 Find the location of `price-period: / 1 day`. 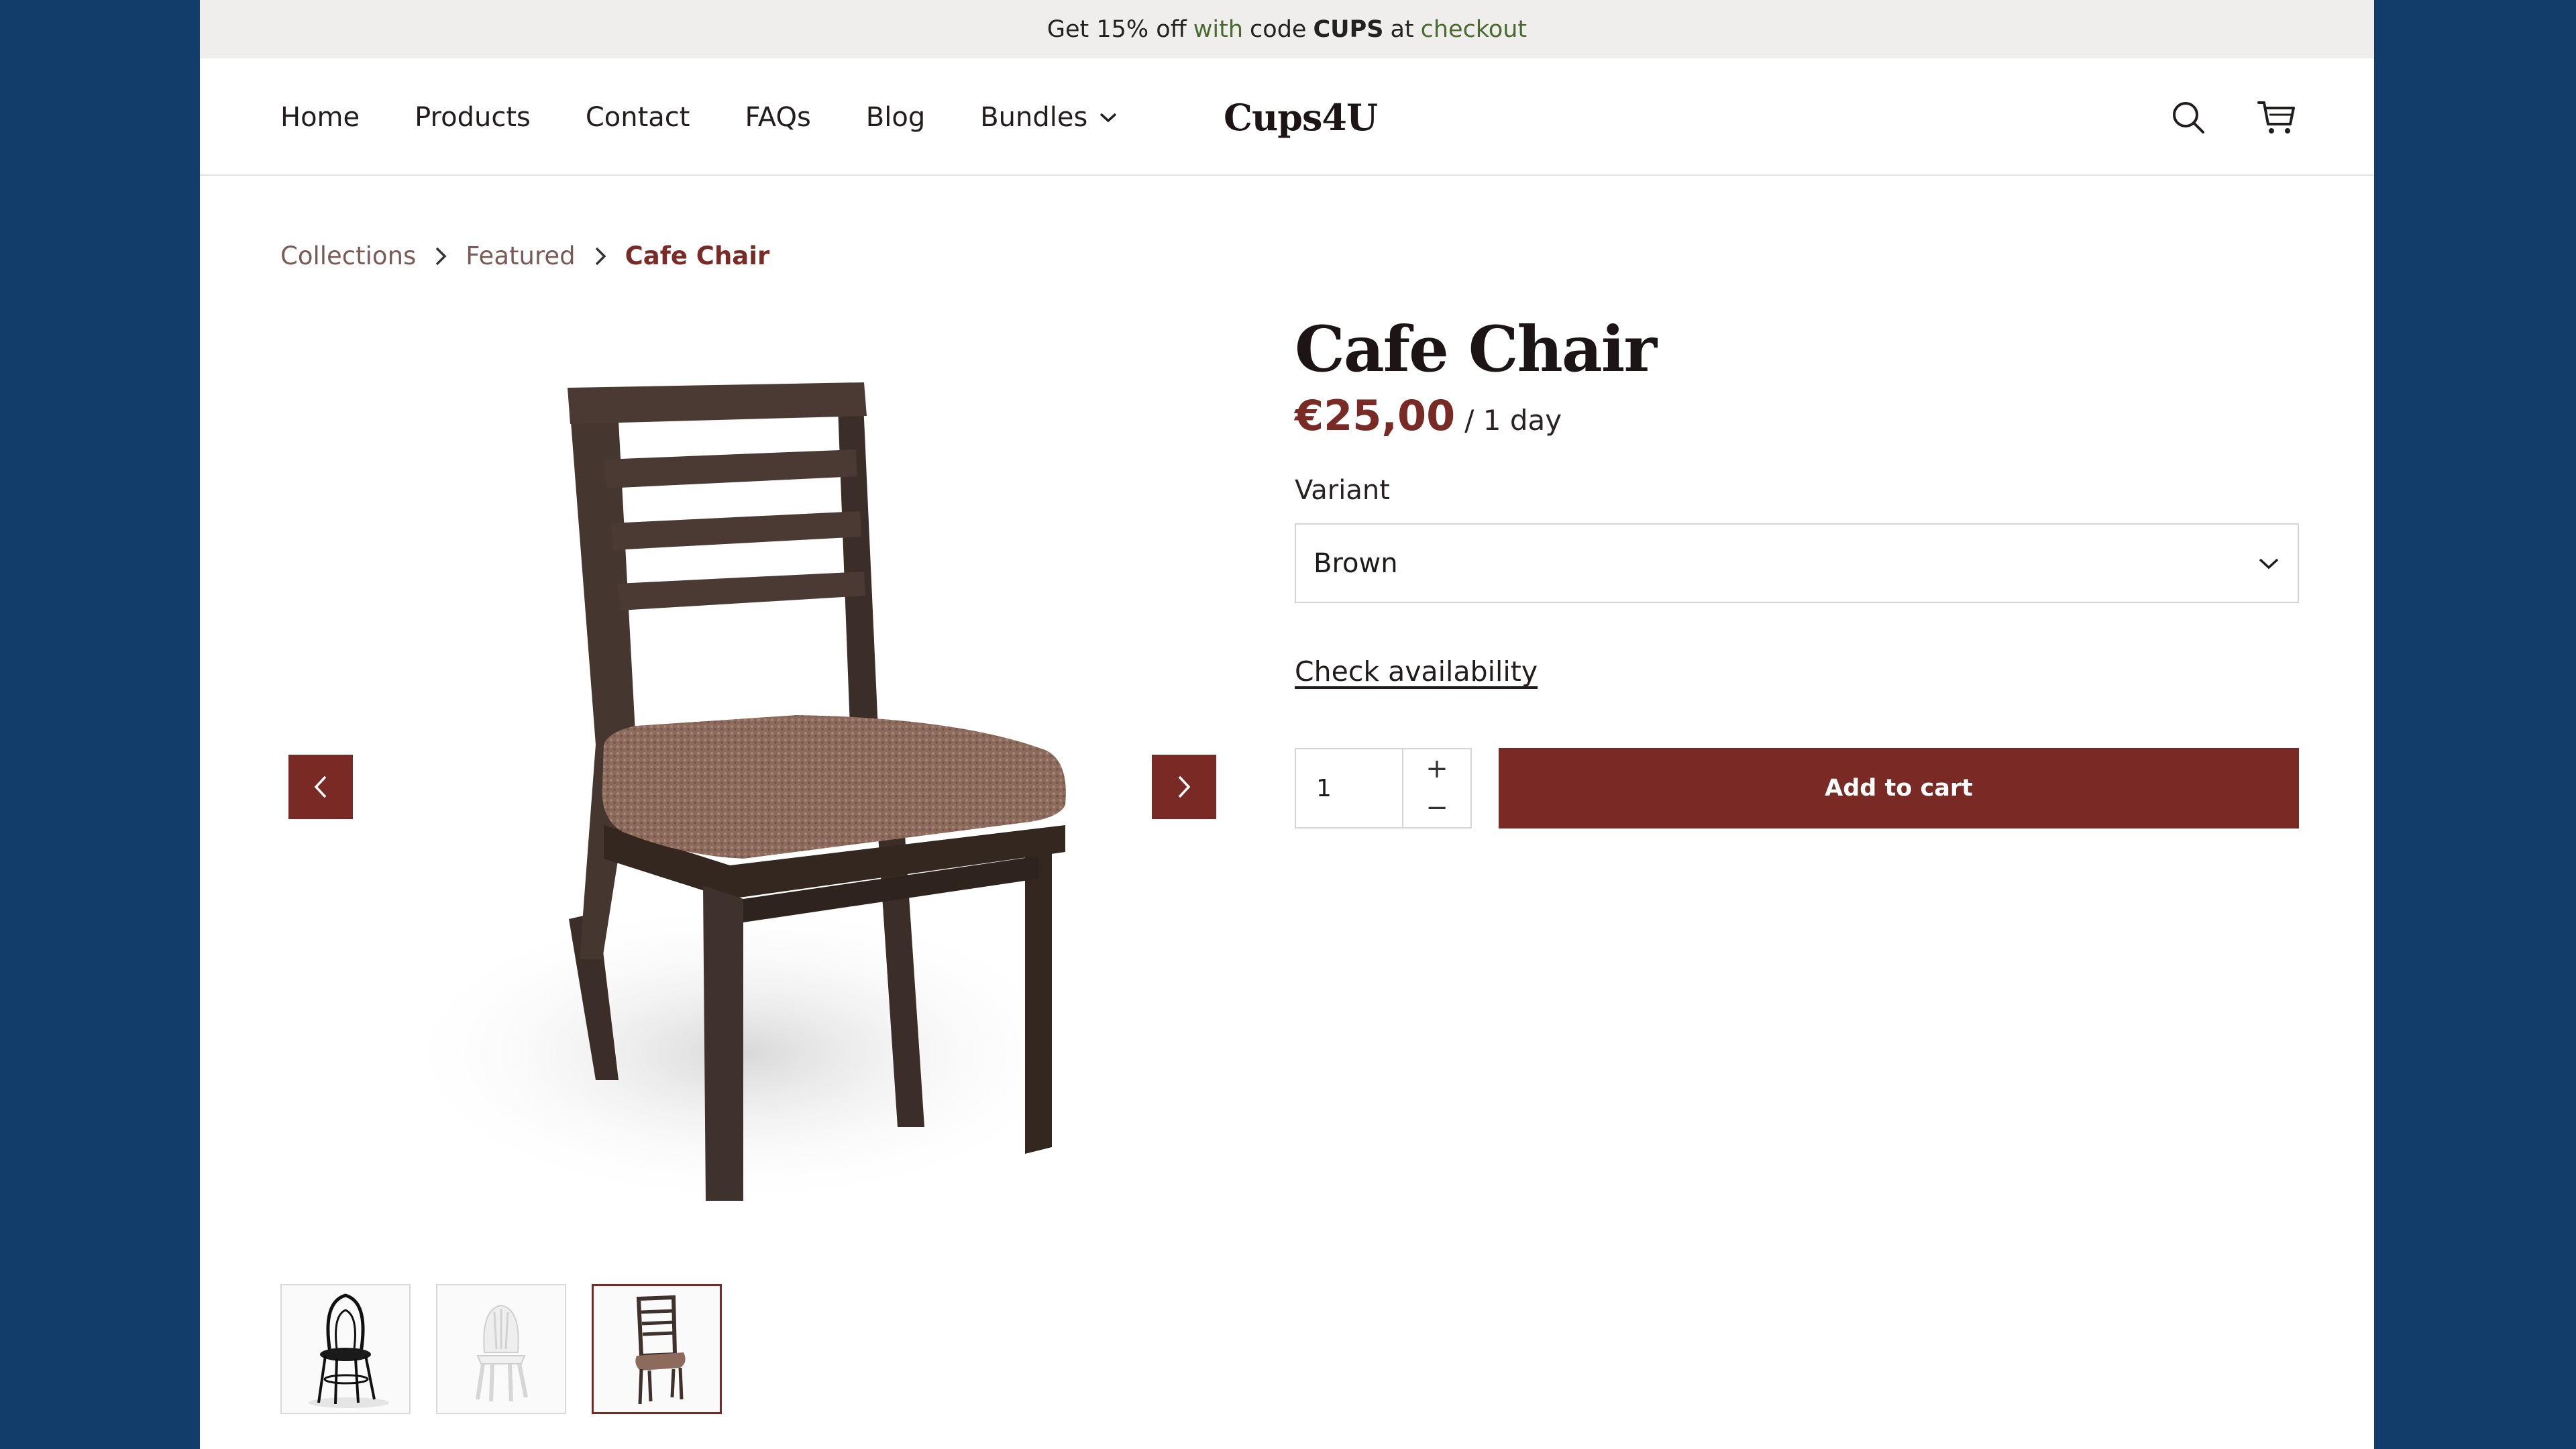

price-period: / 1 day is located at coordinates (1513, 420).